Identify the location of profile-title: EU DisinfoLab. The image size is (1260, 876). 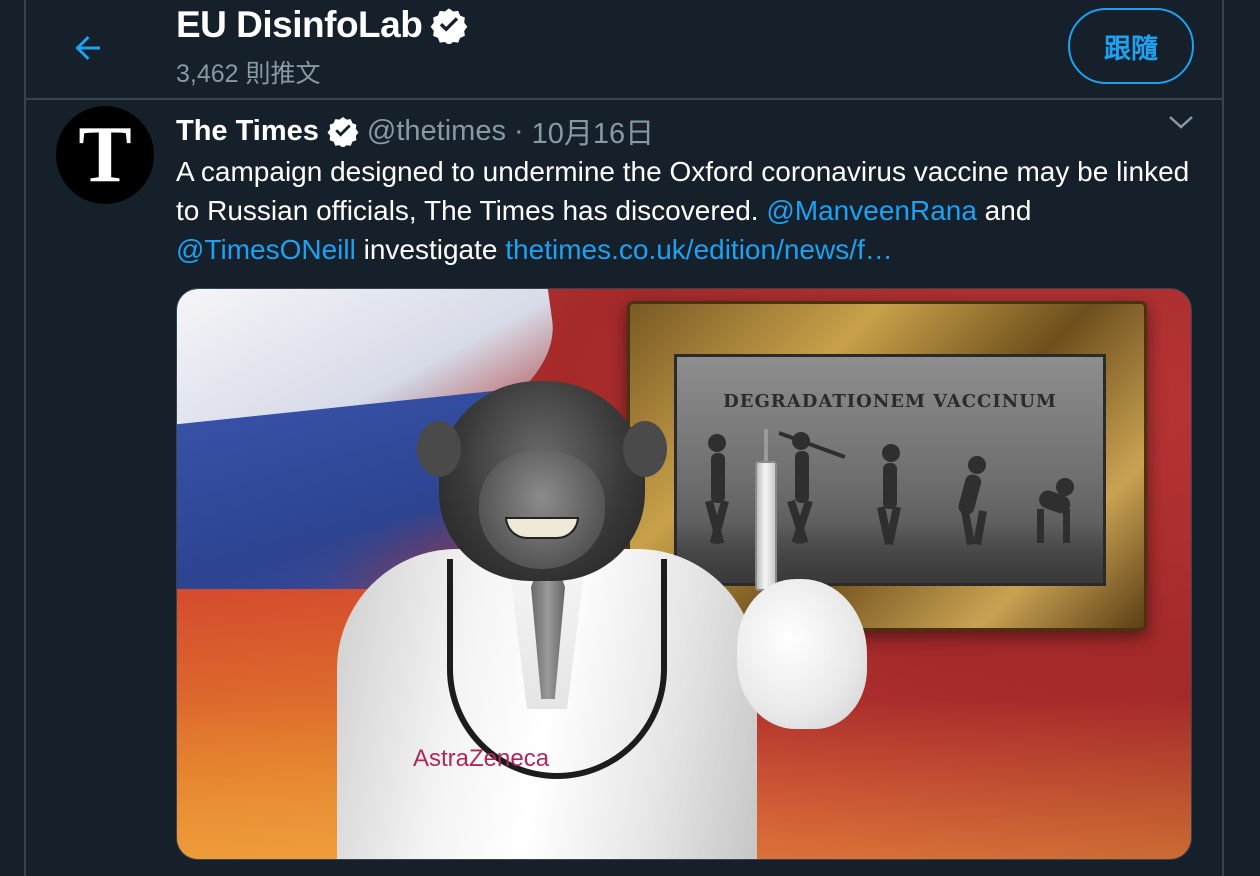
(322, 25).